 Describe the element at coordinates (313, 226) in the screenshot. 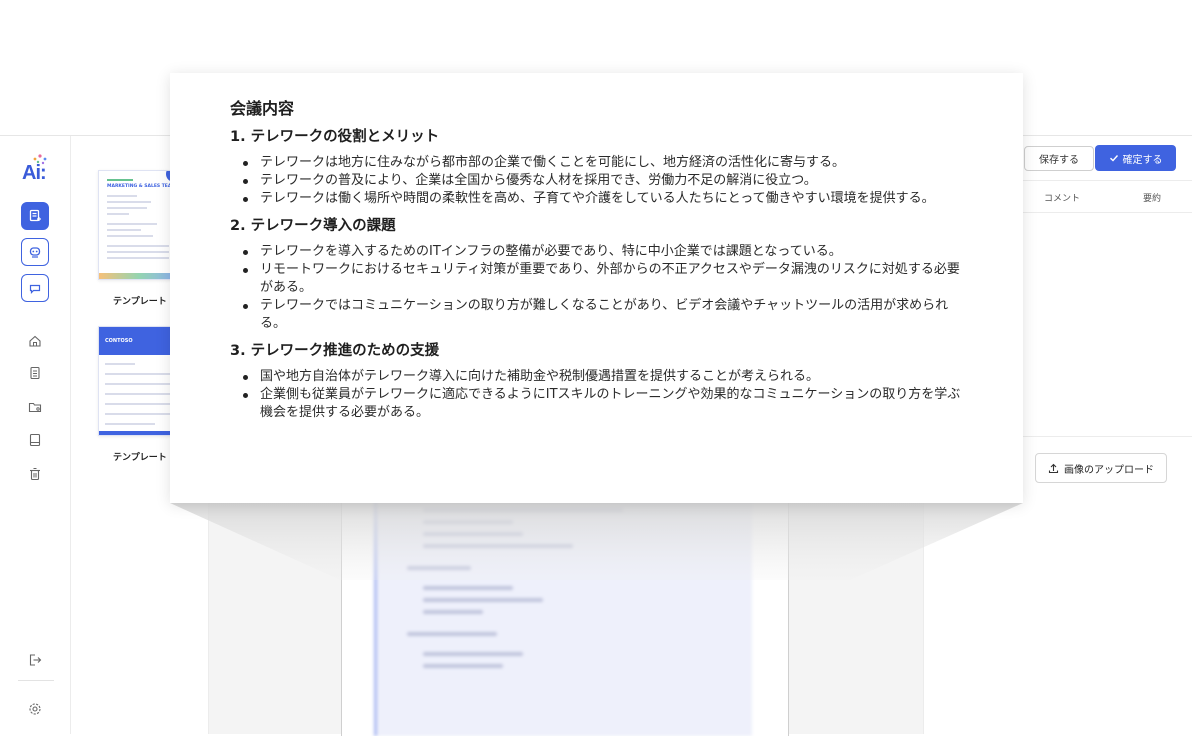

I see `section-heading: 2. テレワーク導入の課題` at that location.